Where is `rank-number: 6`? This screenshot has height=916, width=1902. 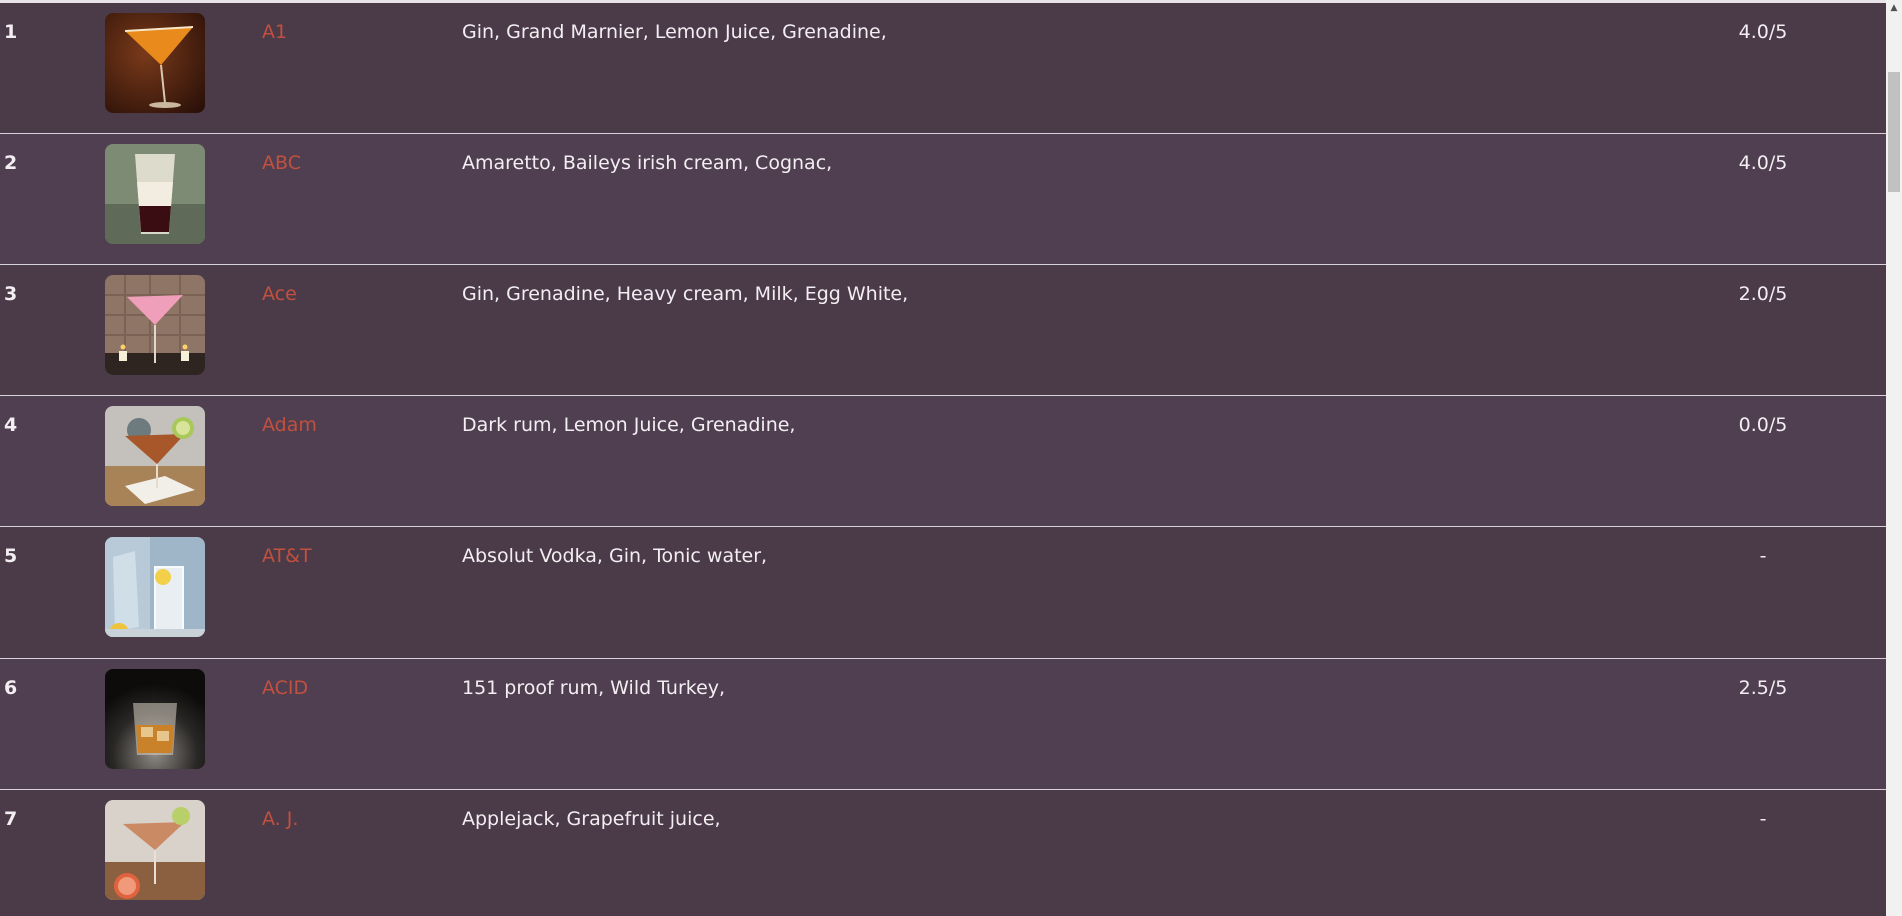 rank-number: 6 is located at coordinates (11, 688).